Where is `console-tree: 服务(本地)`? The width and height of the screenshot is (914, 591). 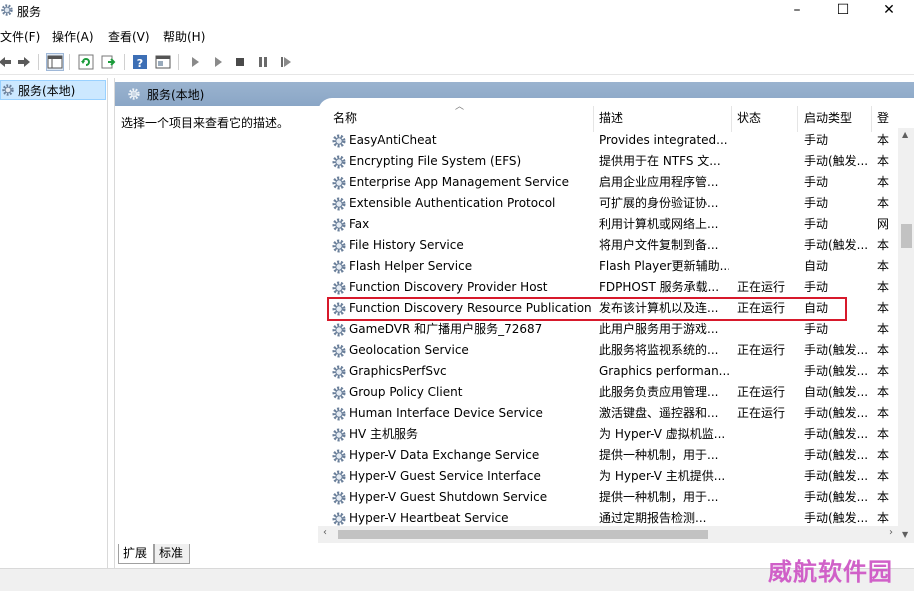
console-tree: 服务(本地) is located at coordinates (54, 323).